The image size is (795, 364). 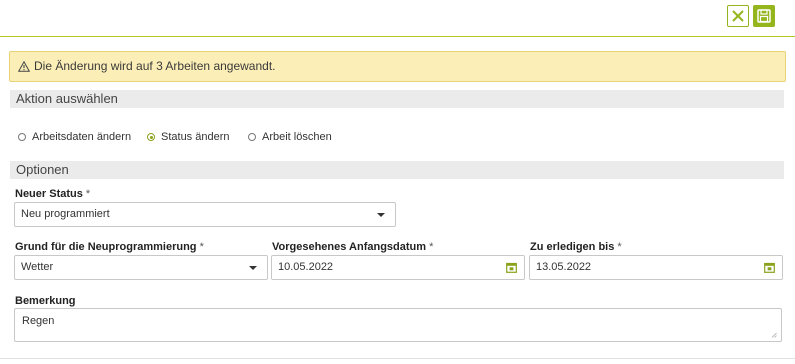 What do you see at coordinates (141, 267) in the screenshot?
I see `reason-select: Wetter` at bounding box center [141, 267].